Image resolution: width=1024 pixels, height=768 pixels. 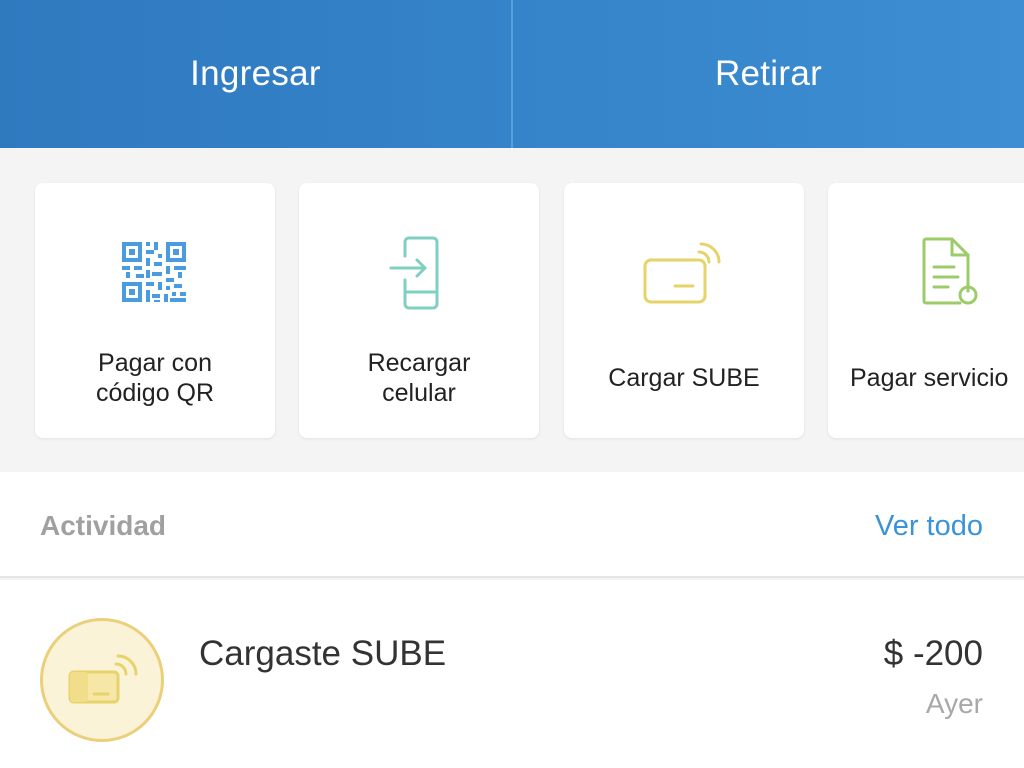 I want to click on shortcut-label: Pagar servicio, so click(x=929, y=378).